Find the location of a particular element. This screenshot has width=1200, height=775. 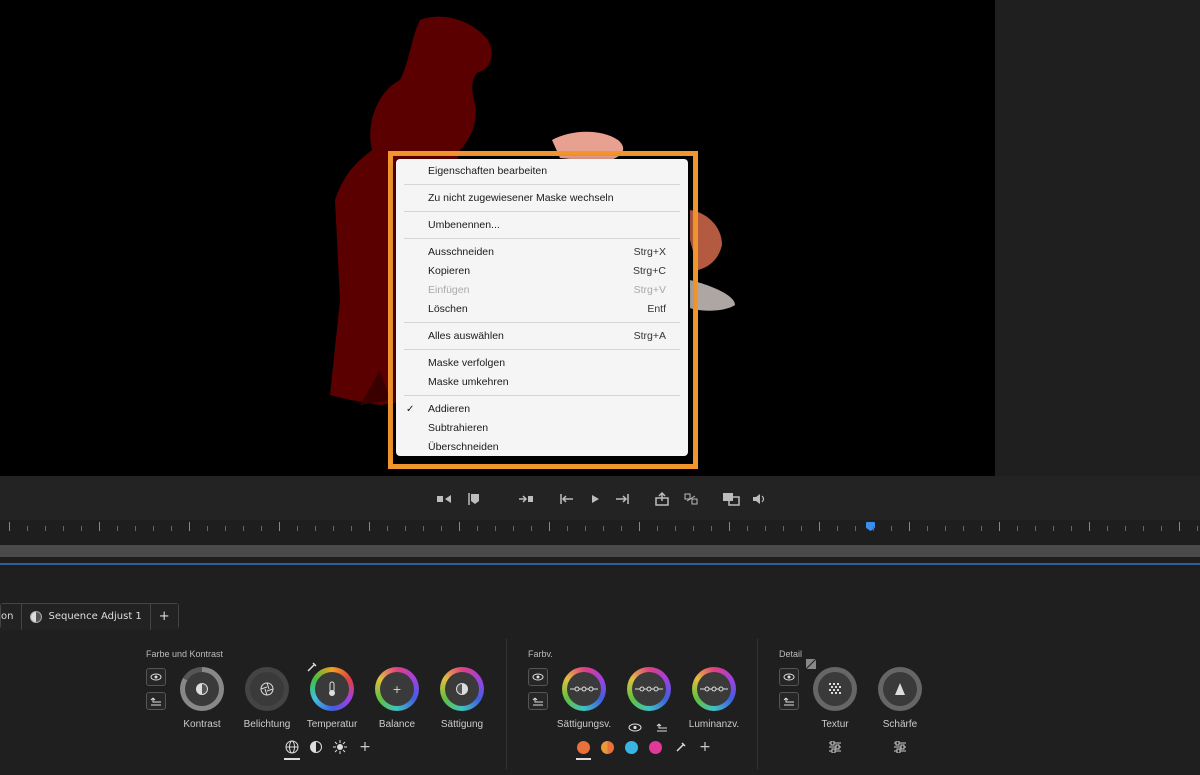

active-swatch-underline is located at coordinates (583, 759).